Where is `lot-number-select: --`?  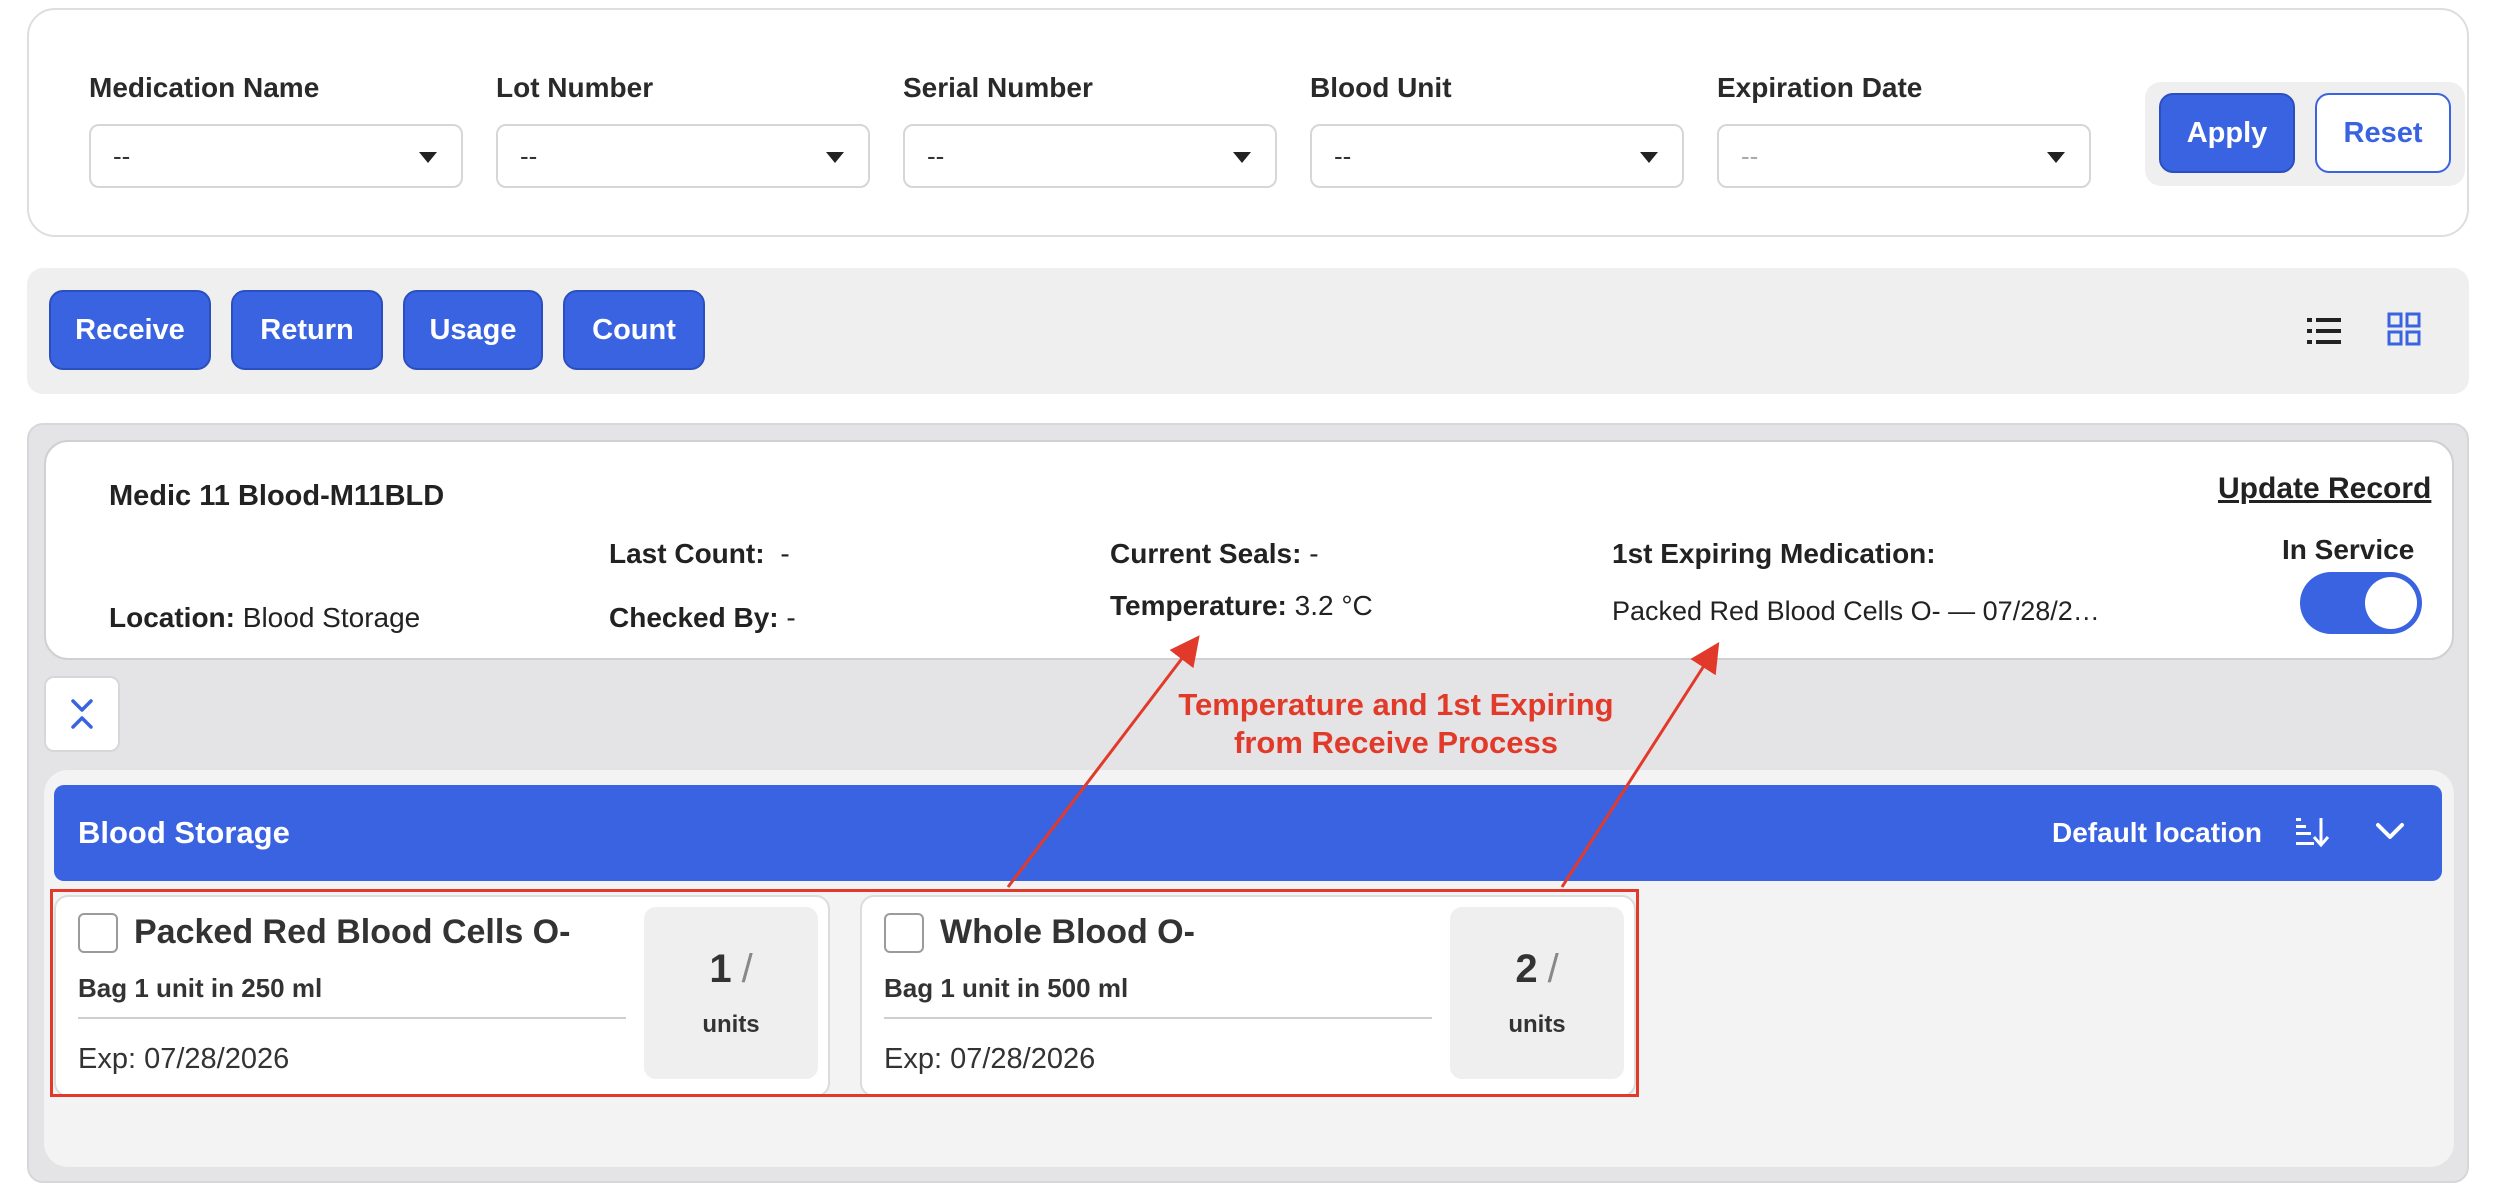 lot-number-select: -- is located at coordinates (683, 156).